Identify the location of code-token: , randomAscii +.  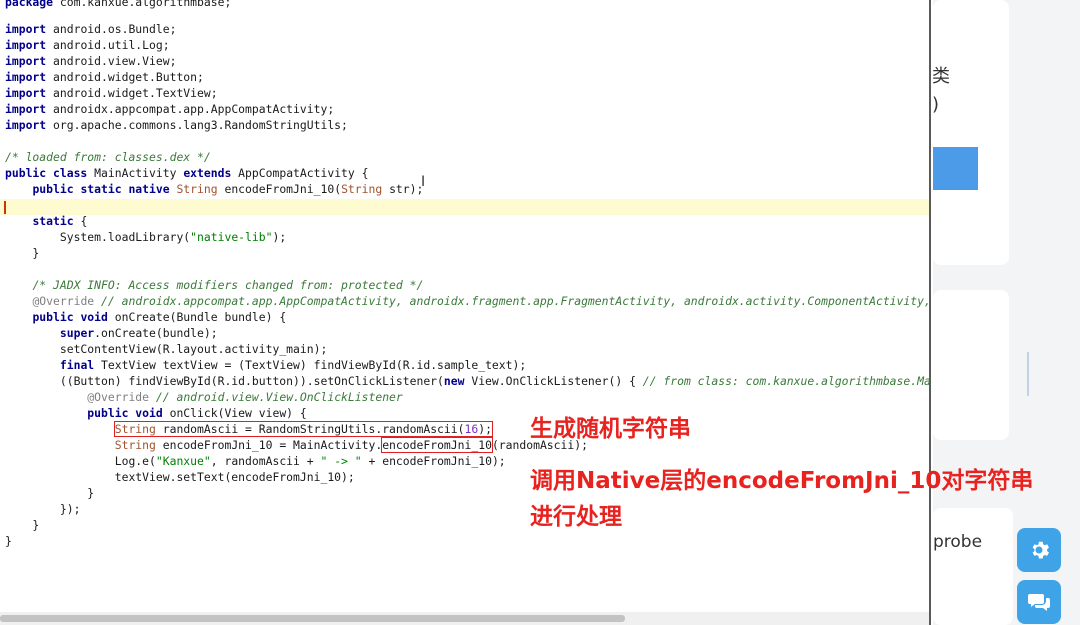
(265, 461).